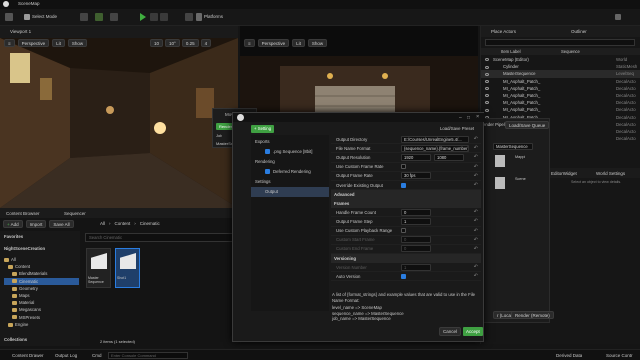 The image size is (640, 360). What do you see at coordinates (41, 281) in the screenshot?
I see `folder-item: Cinematic` at bounding box center [41, 281].